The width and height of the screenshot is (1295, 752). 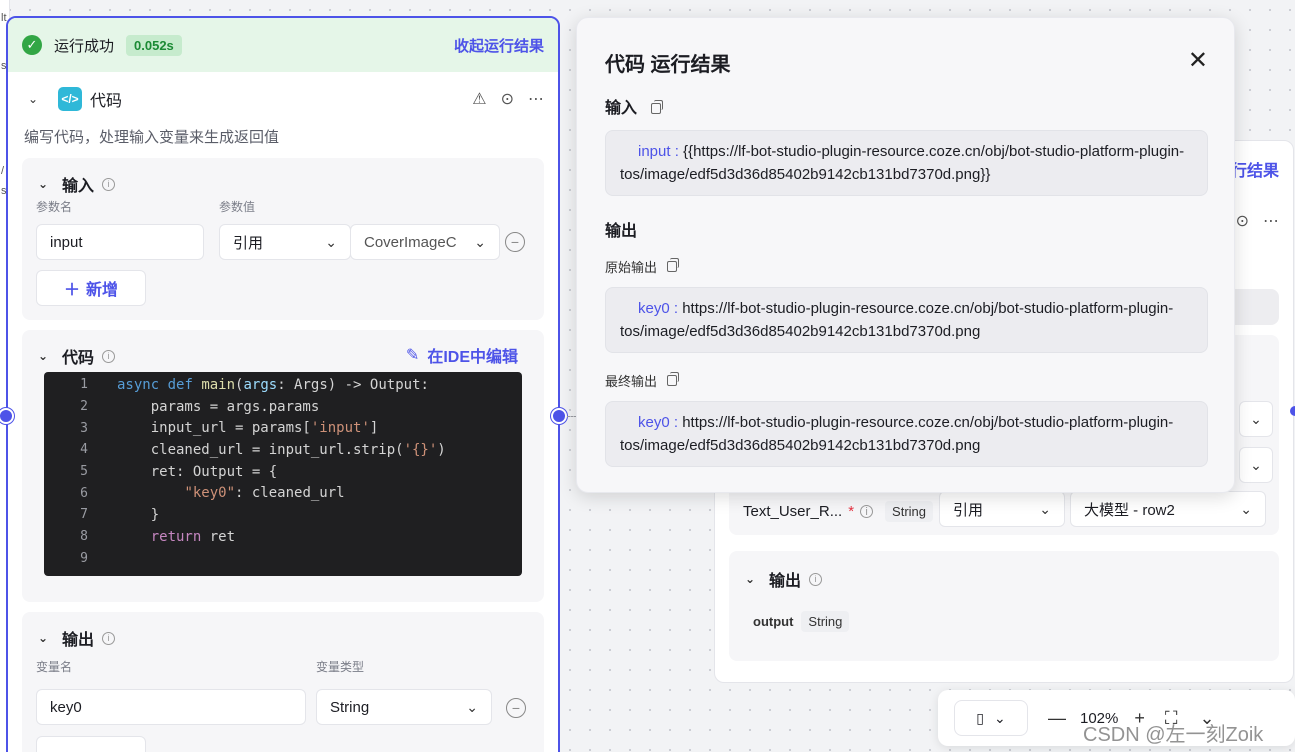 I want to click on line-number: 5, so click(x=84, y=472).